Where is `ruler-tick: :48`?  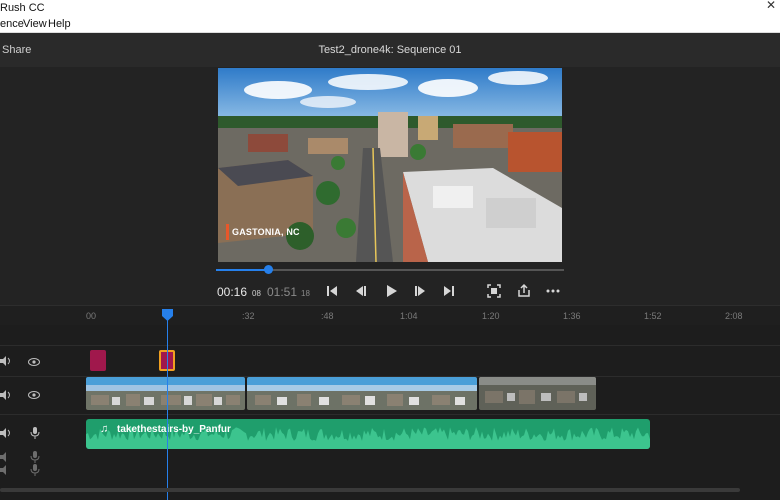 ruler-tick: :48 is located at coordinates (327, 316).